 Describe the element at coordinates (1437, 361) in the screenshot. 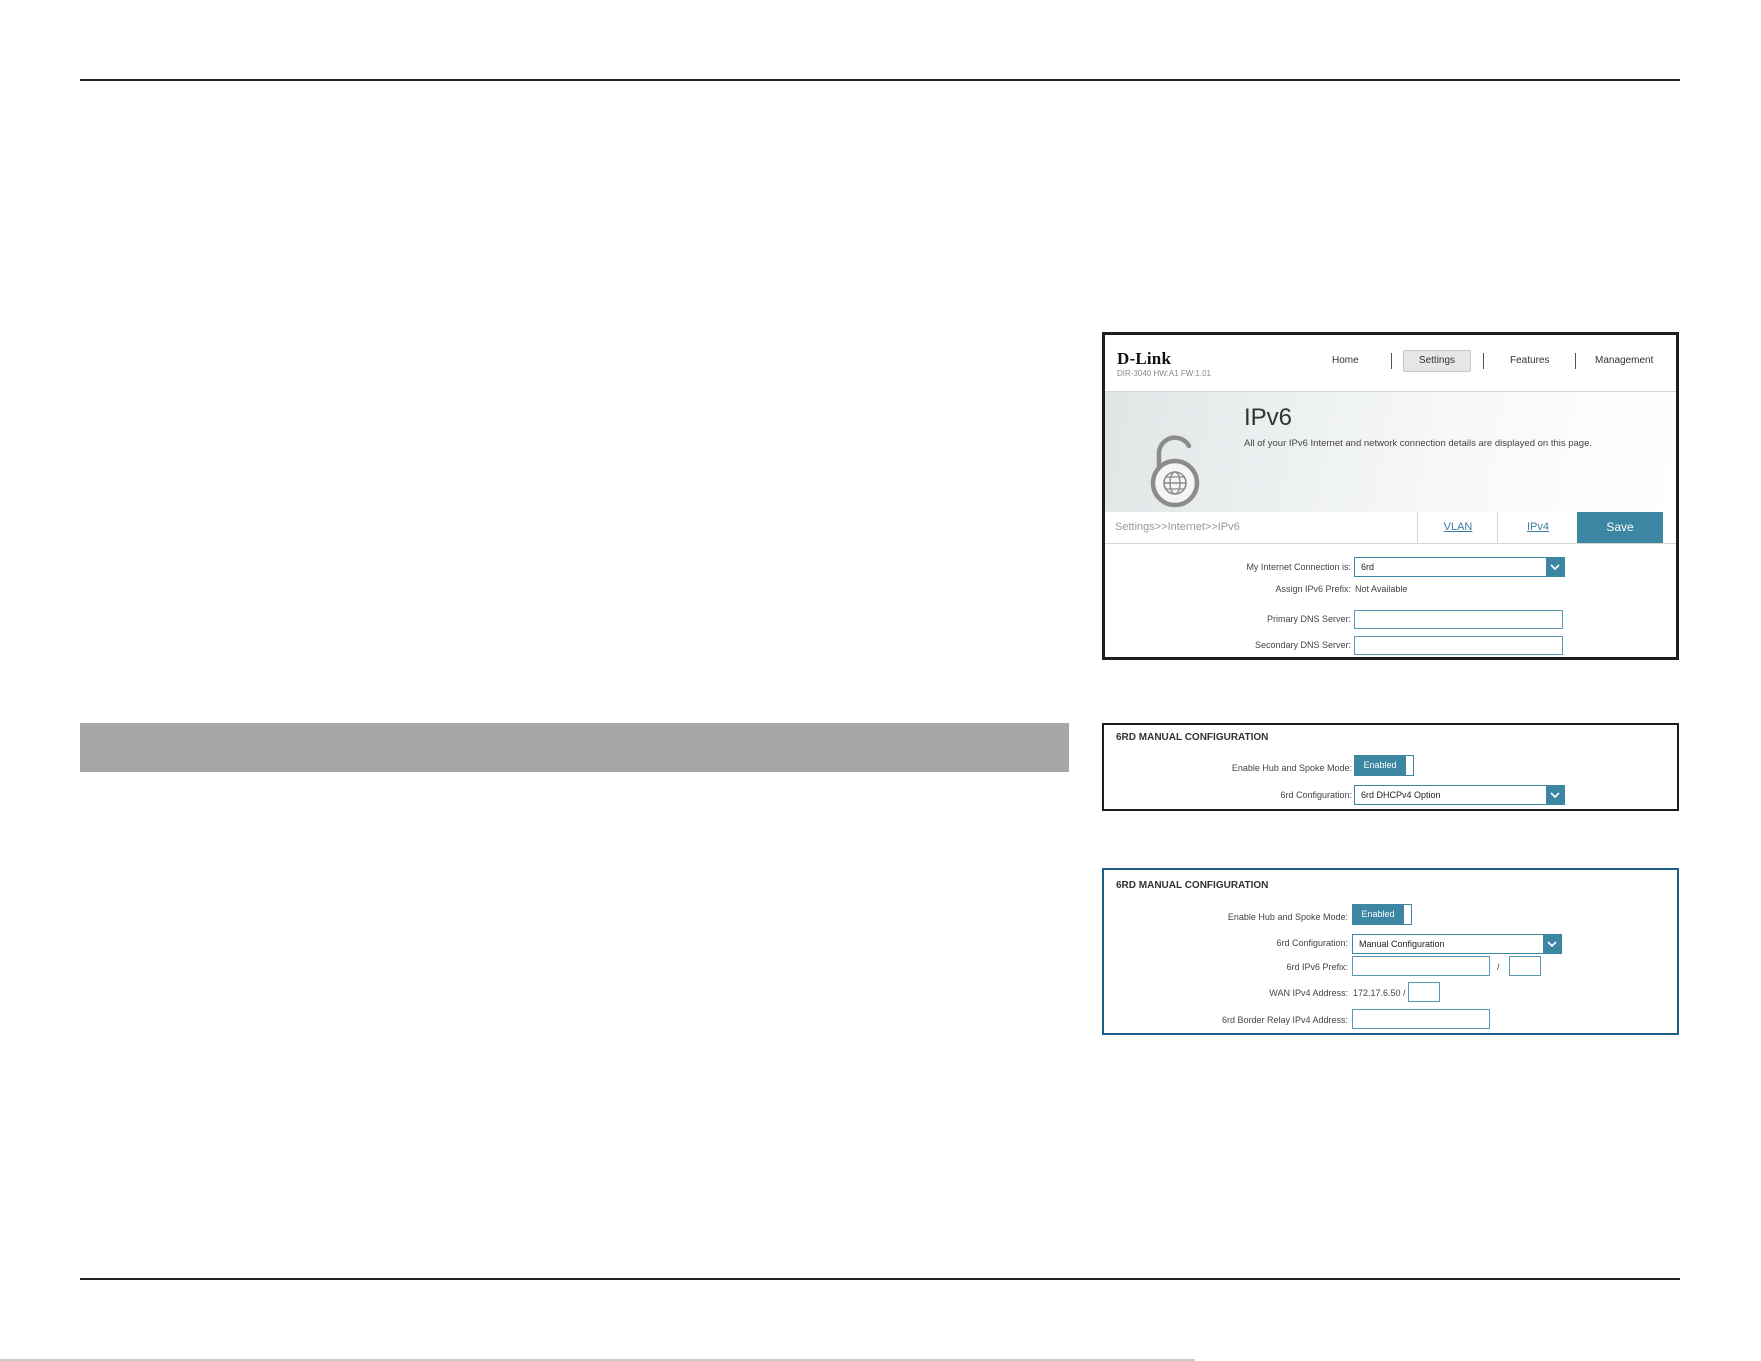

I see `nav-settings: Settings` at that location.